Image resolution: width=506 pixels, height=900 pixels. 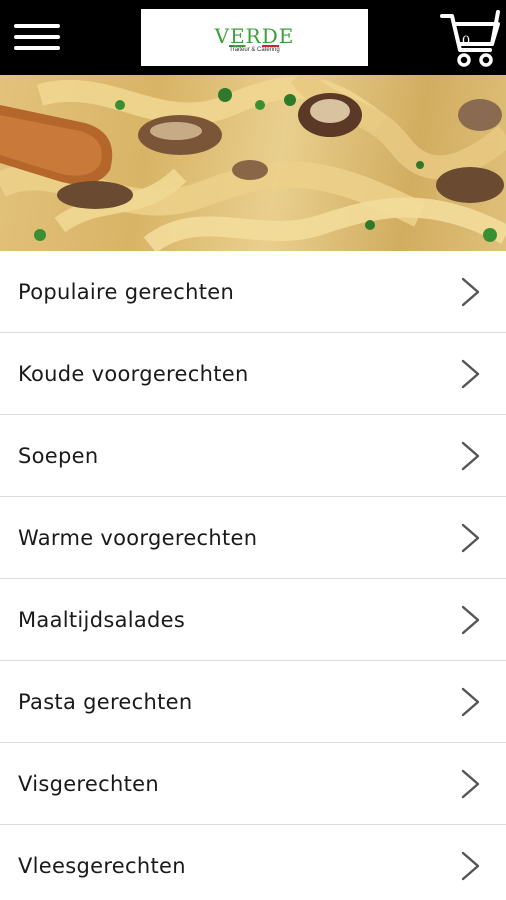 What do you see at coordinates (133, 374) in the screenshot?
I see `category-label: Koude voorgerechten` at bounding box center [133, 374].